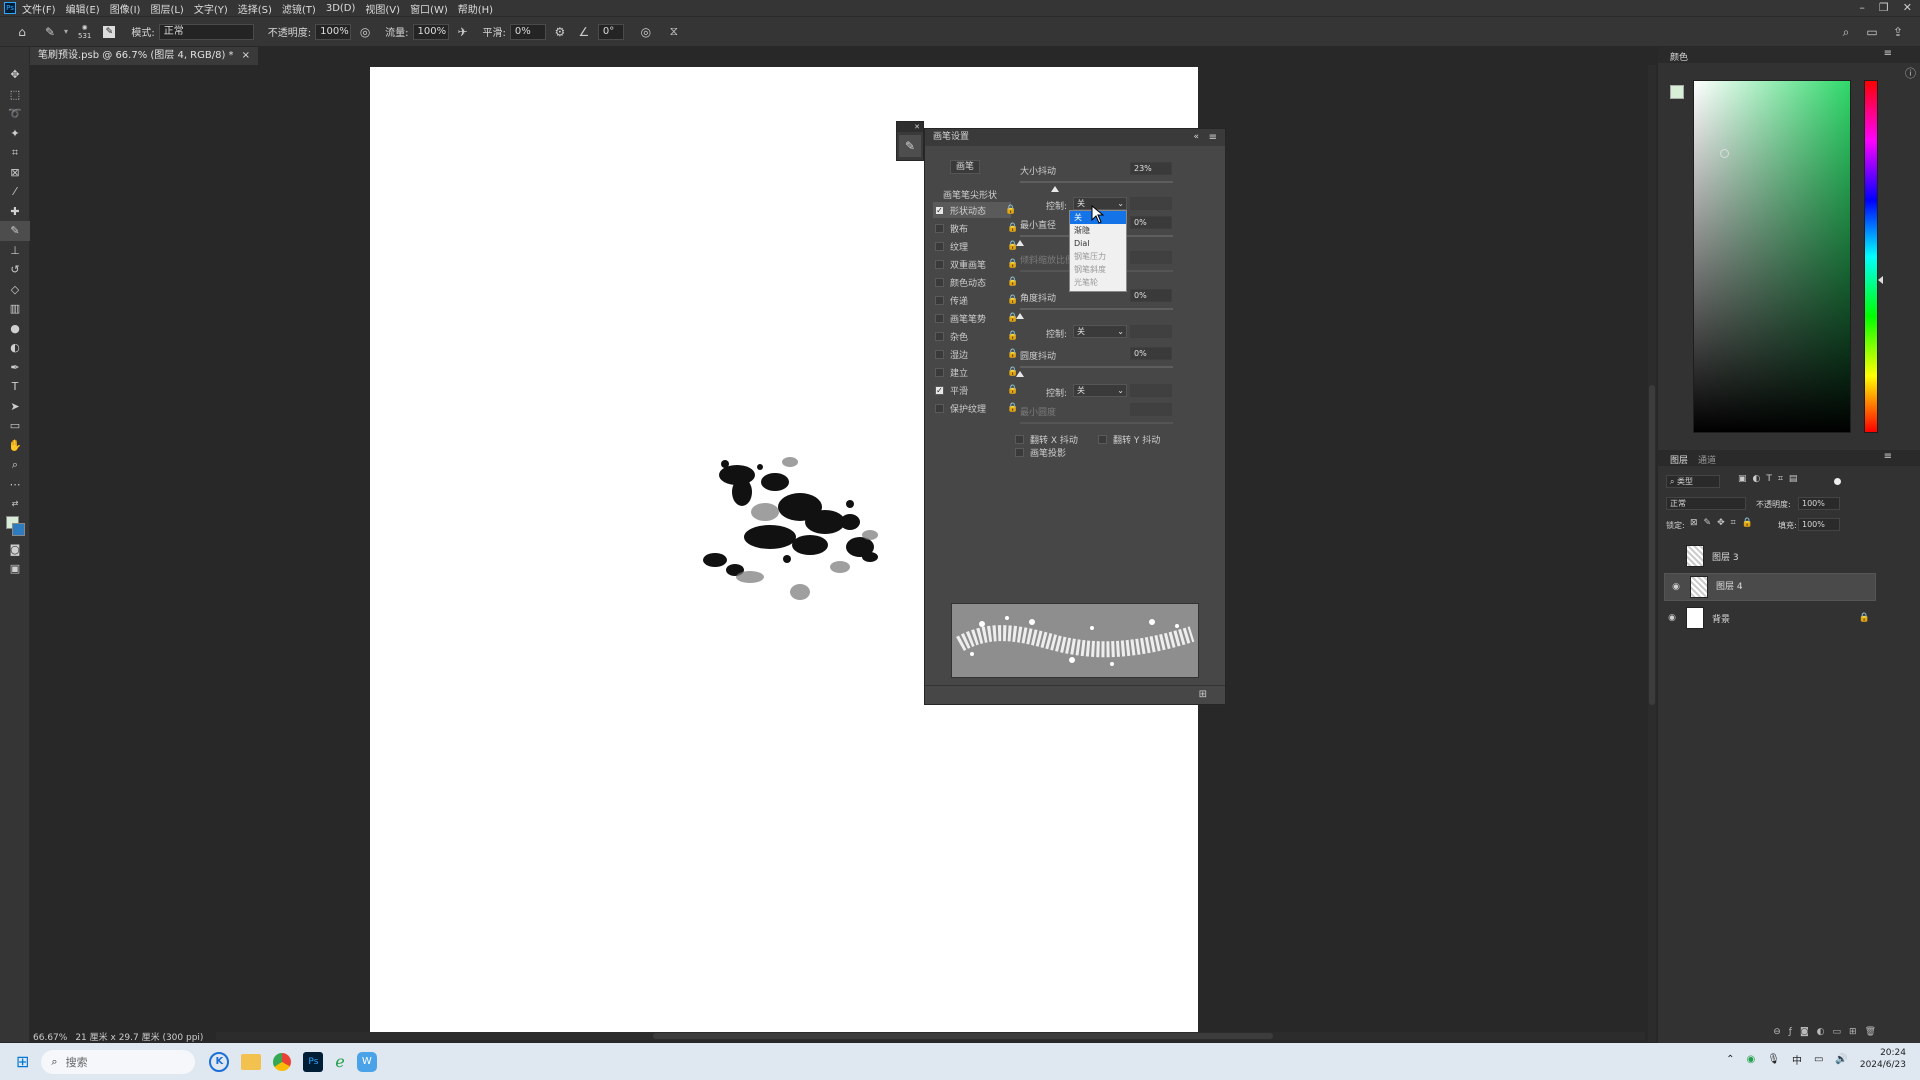 The image size is (1920, 1080). I want to click on tab-color: 颜色, so click(1679, 56).